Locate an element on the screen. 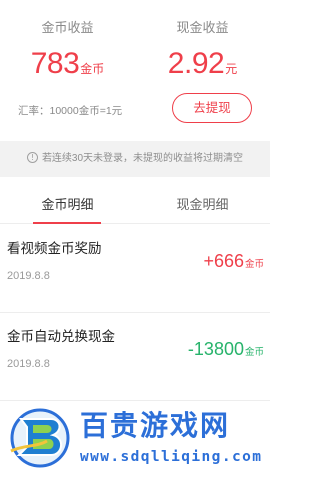  watermark-title: 百贵游戏网 is located at coordinates (155, 425).